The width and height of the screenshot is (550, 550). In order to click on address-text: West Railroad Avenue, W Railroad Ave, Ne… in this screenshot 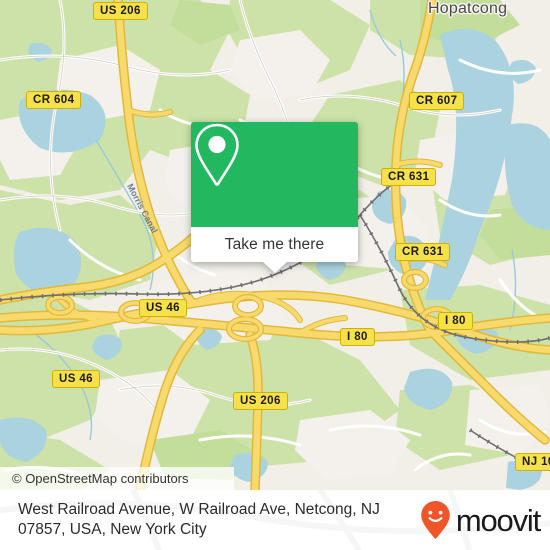, I will do `click(199, 520)`.